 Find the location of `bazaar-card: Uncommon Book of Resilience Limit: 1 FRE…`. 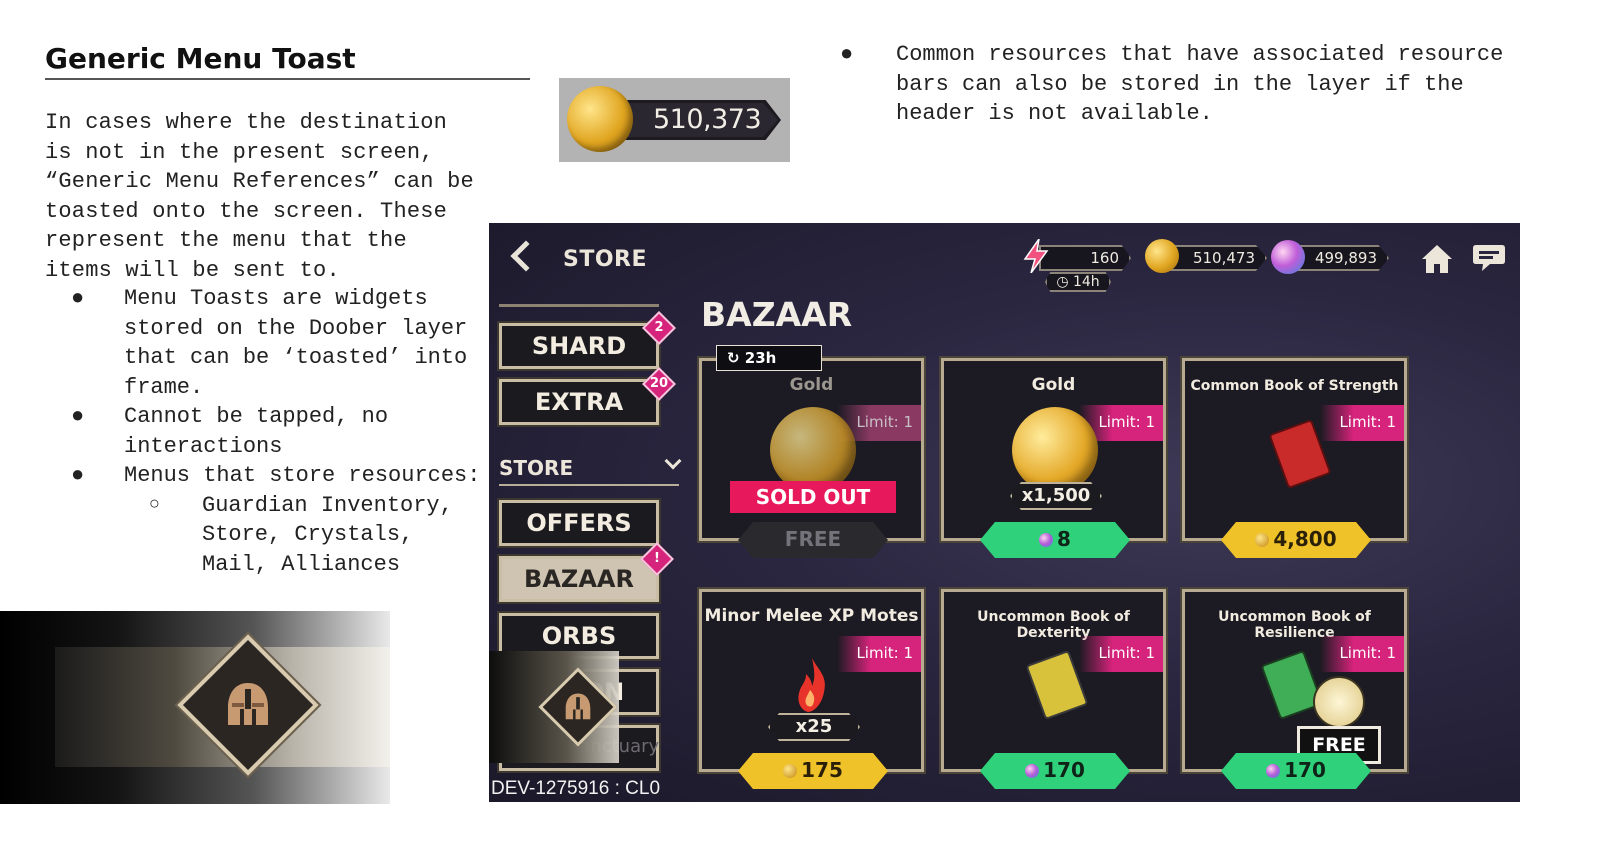

bazaar-card: Uncommon Book of Resilience Limit: 1 FRE… is located at coordinates (1294, 688).